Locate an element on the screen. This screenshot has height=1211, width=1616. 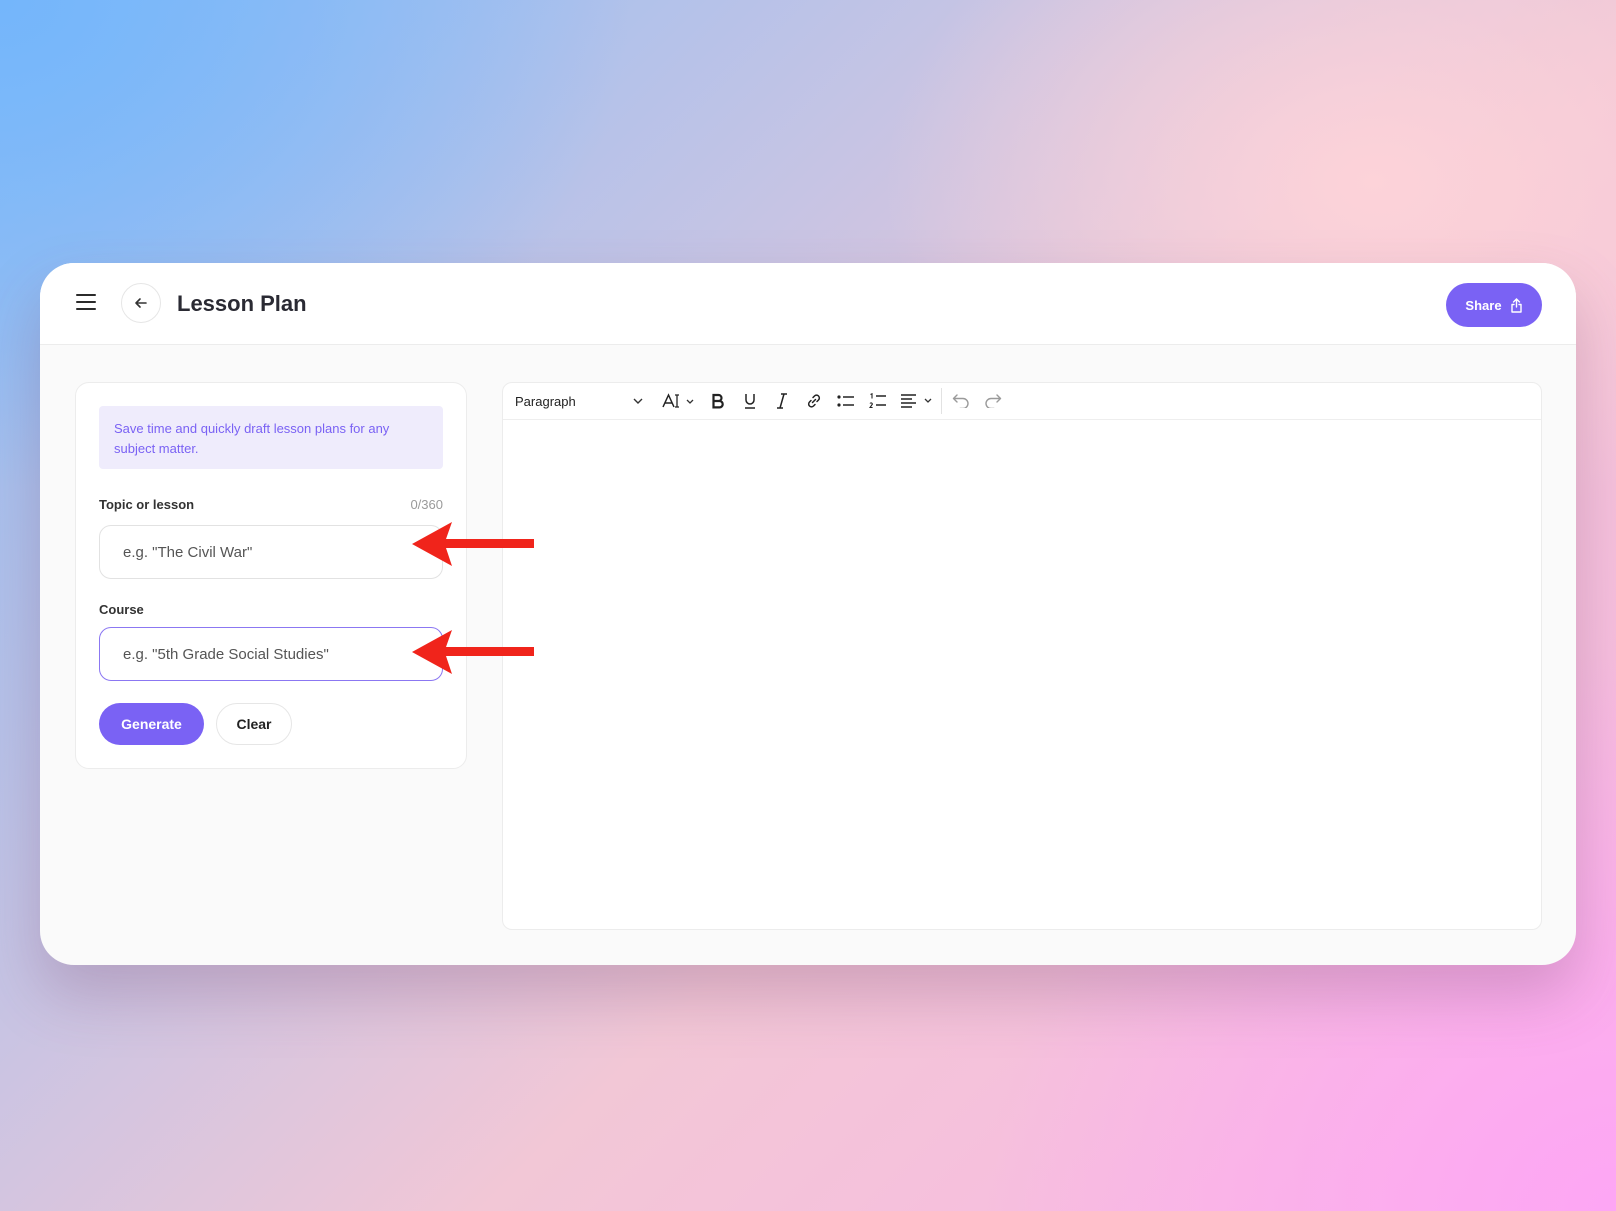
arrow-left-icon is located at coordinates (141, 303).